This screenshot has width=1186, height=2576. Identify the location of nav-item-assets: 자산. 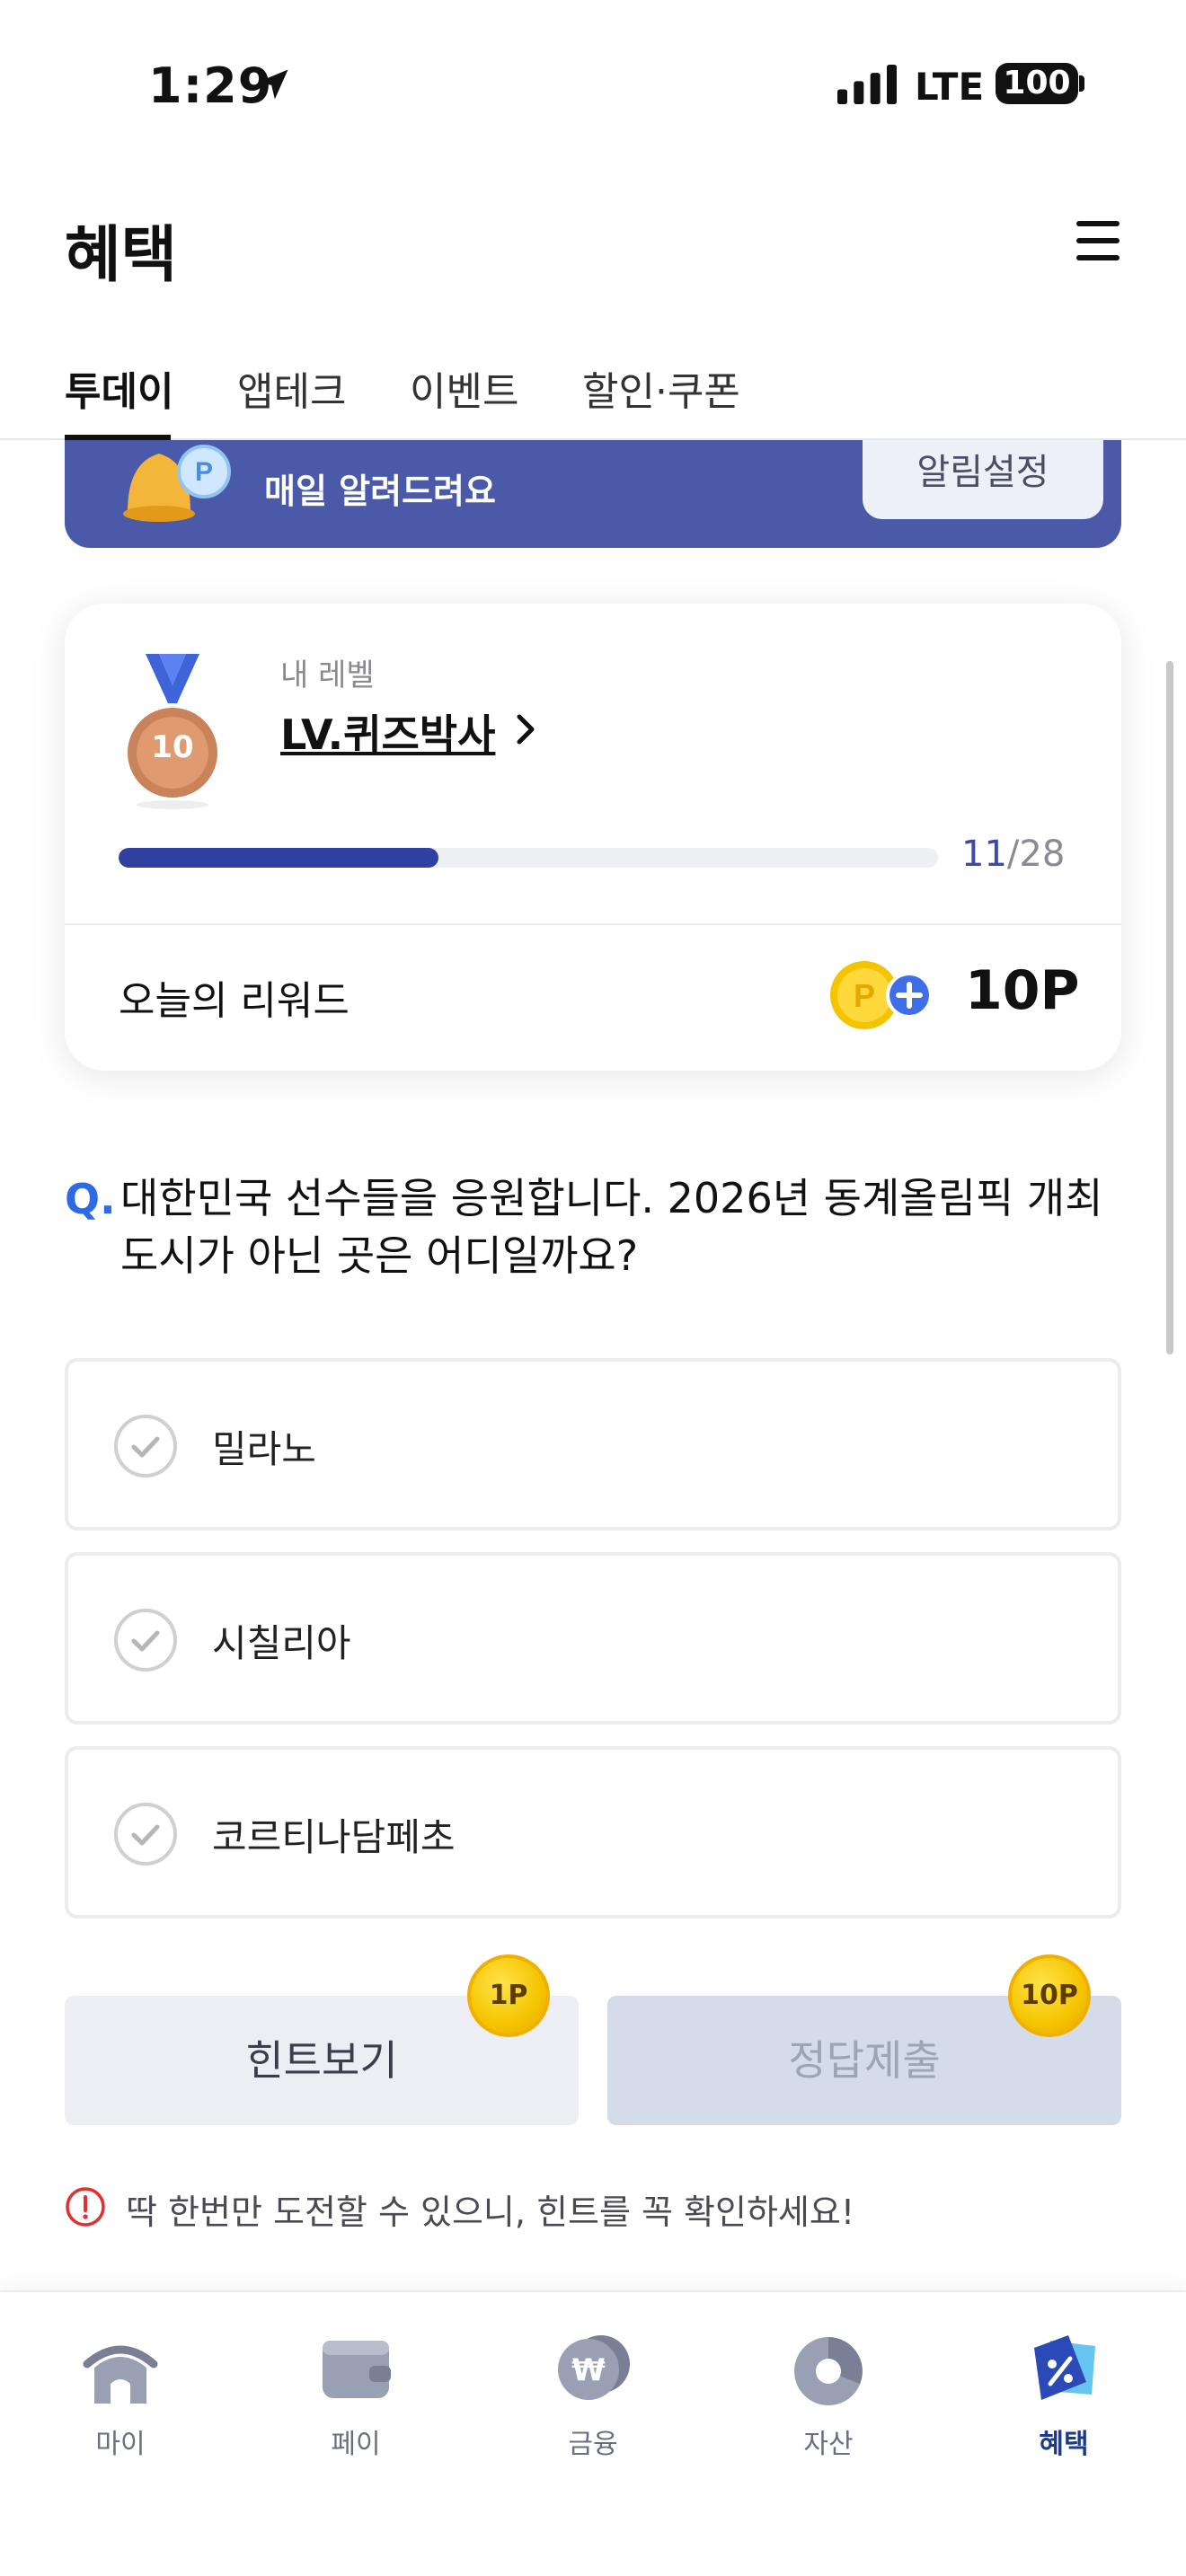
(828, 2418).